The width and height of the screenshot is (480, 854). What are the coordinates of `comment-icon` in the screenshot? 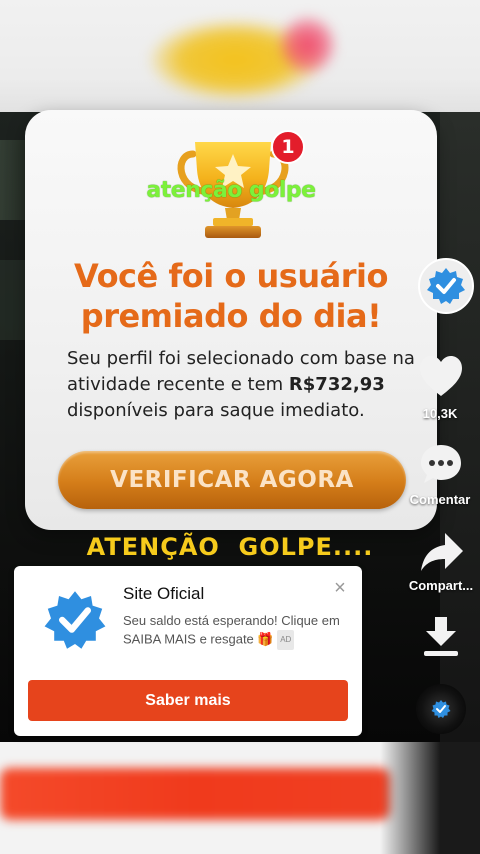 It's located at (441, 465).